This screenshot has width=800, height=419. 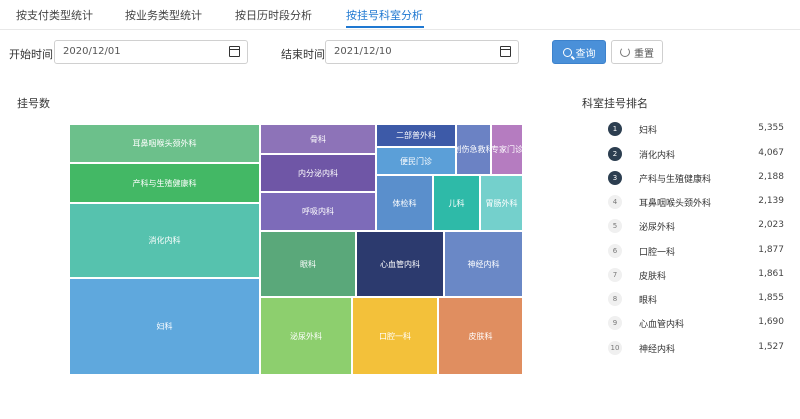 I want to click on treemap-cell: 耳鼻咽喉头颈外科, so click(x=164, y=143).